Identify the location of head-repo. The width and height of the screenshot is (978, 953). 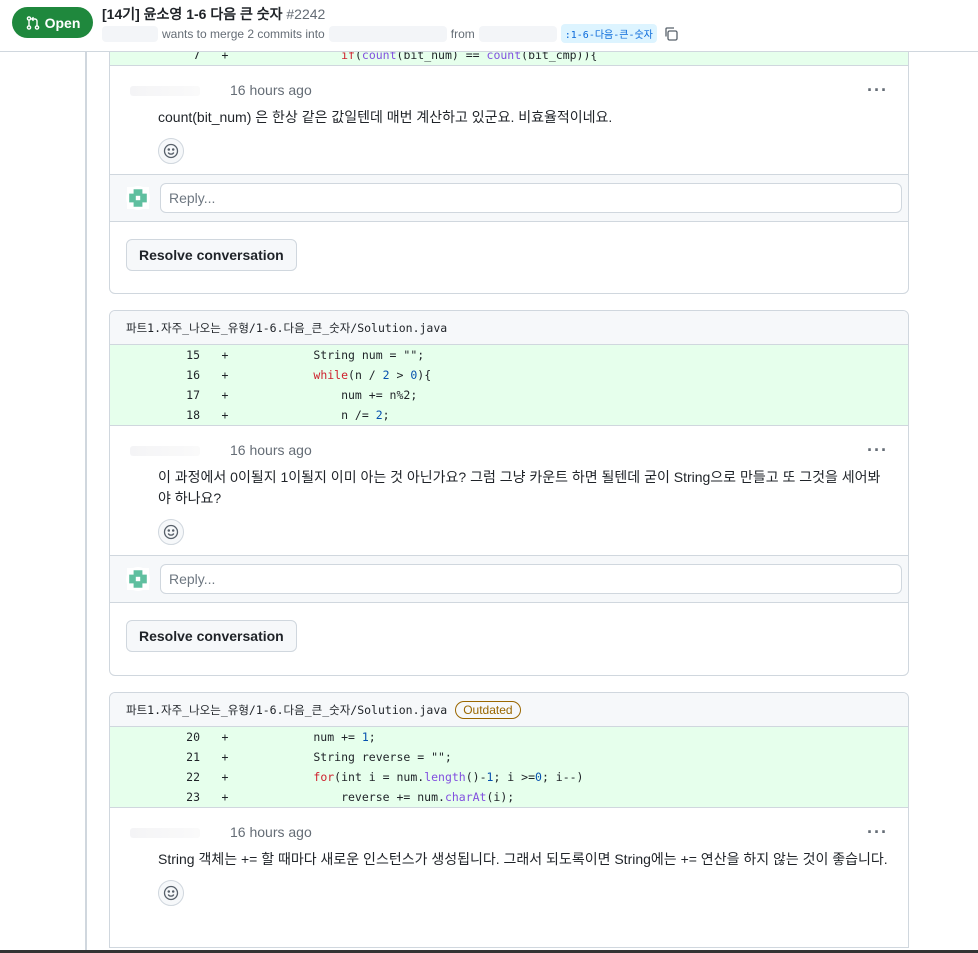
(517, 33).